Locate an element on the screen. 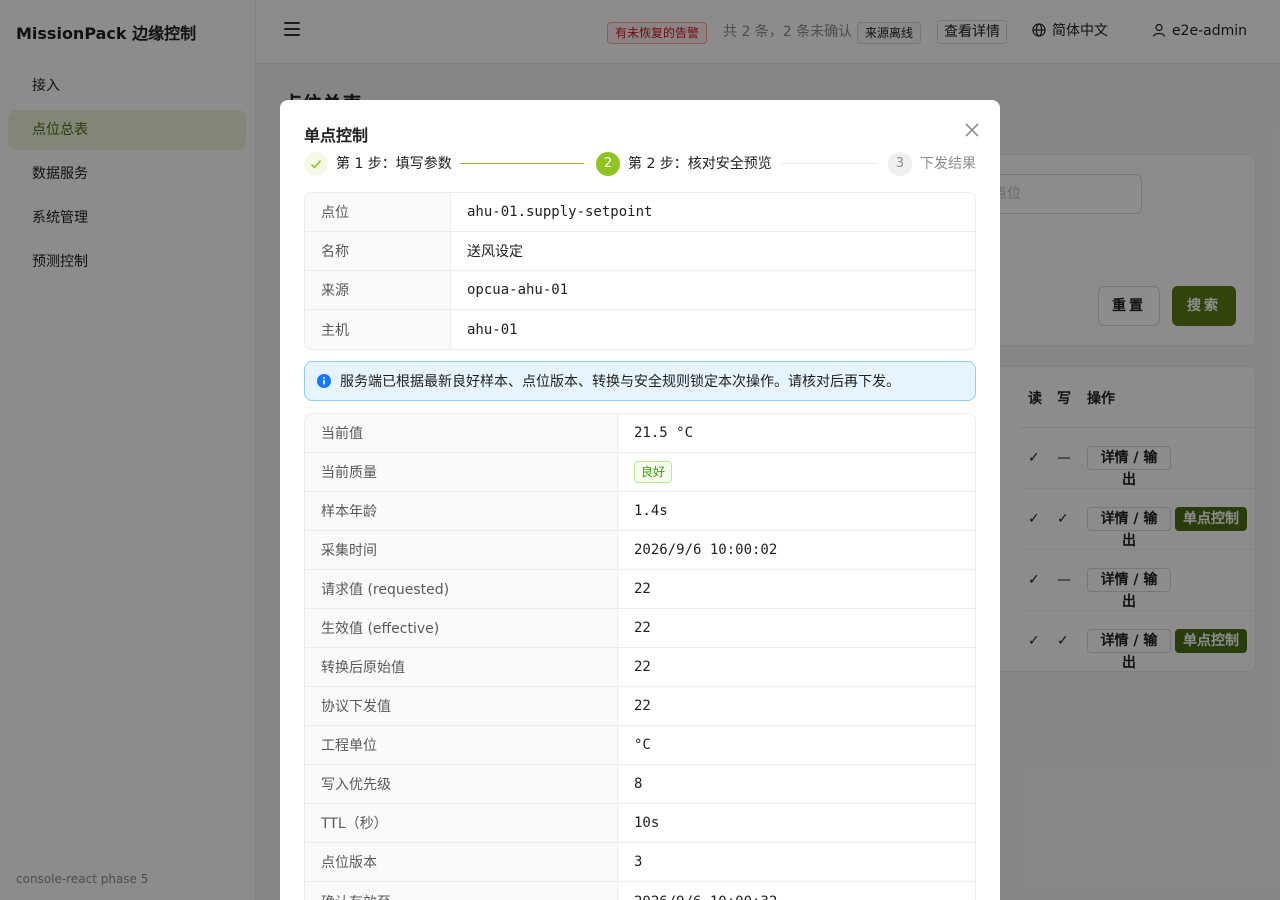  step-2-number: 2 is located at coordinates (608, 164).